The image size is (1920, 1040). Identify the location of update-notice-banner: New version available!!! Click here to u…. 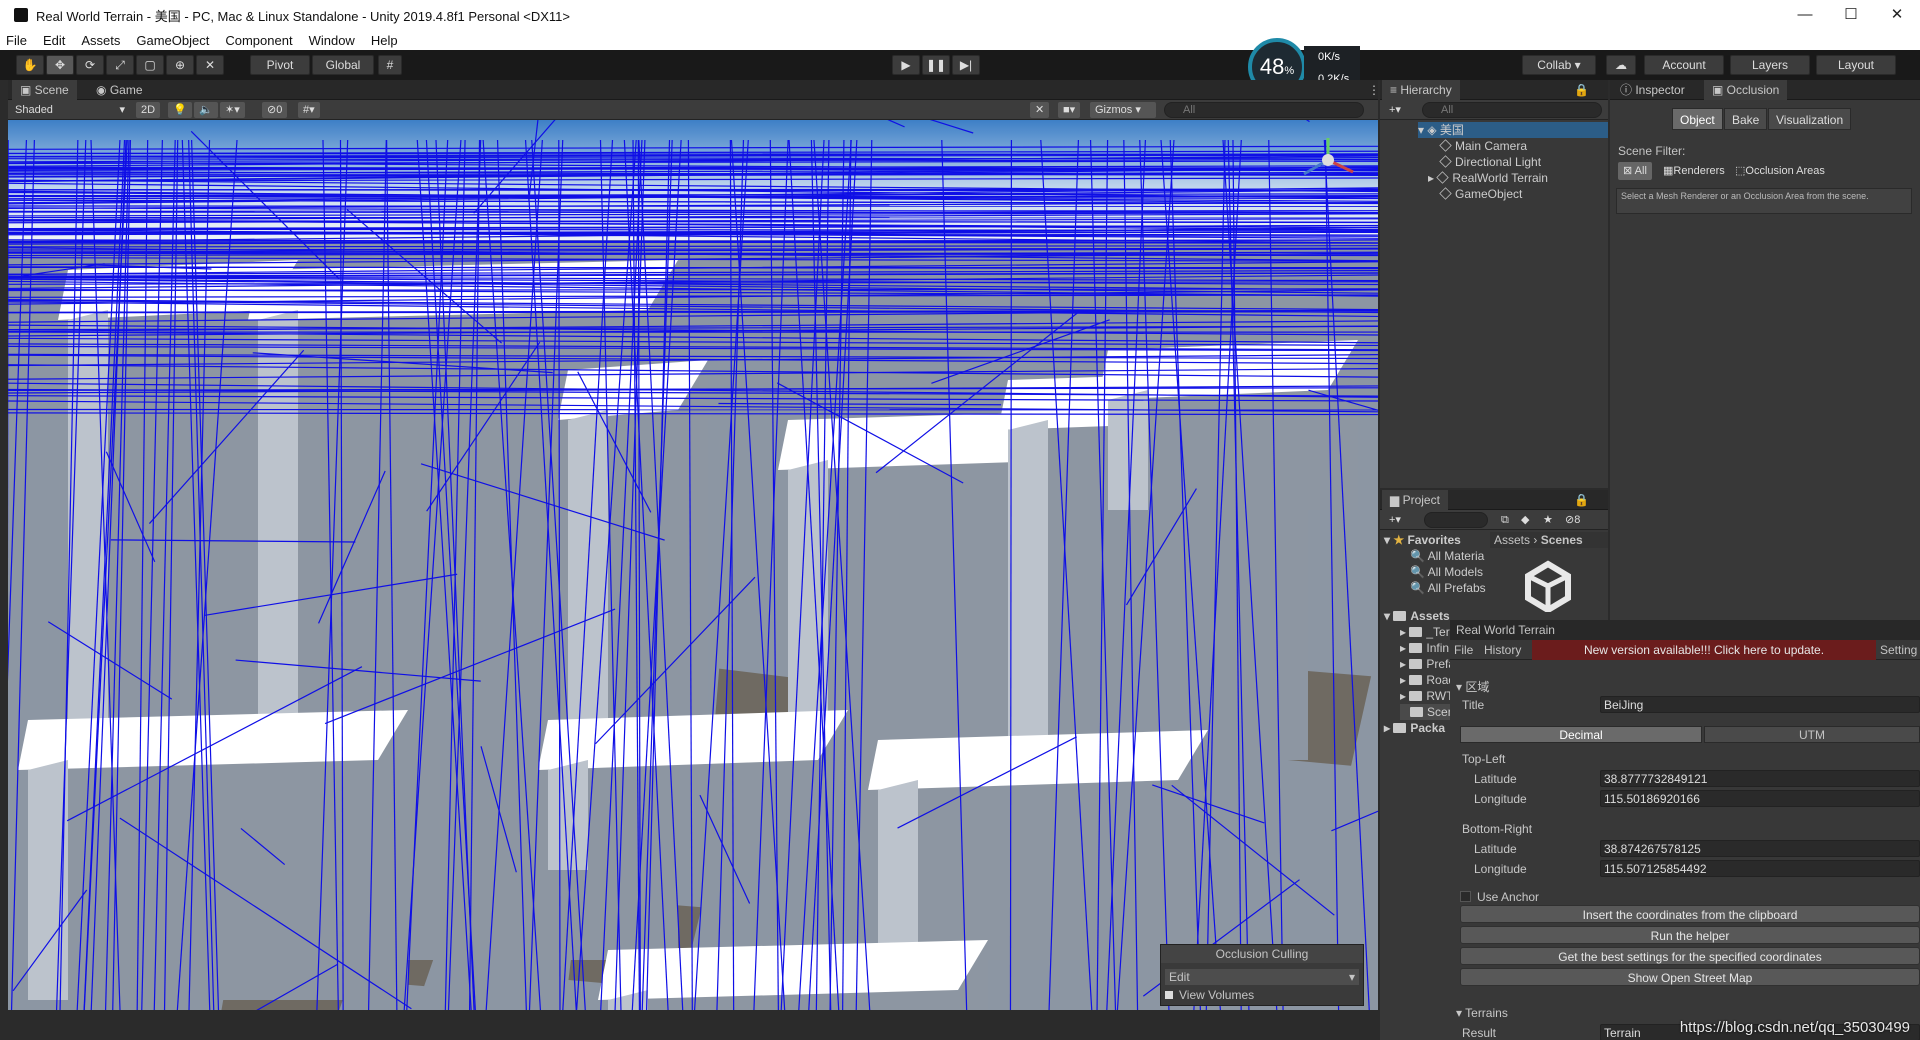
(1704, 650).